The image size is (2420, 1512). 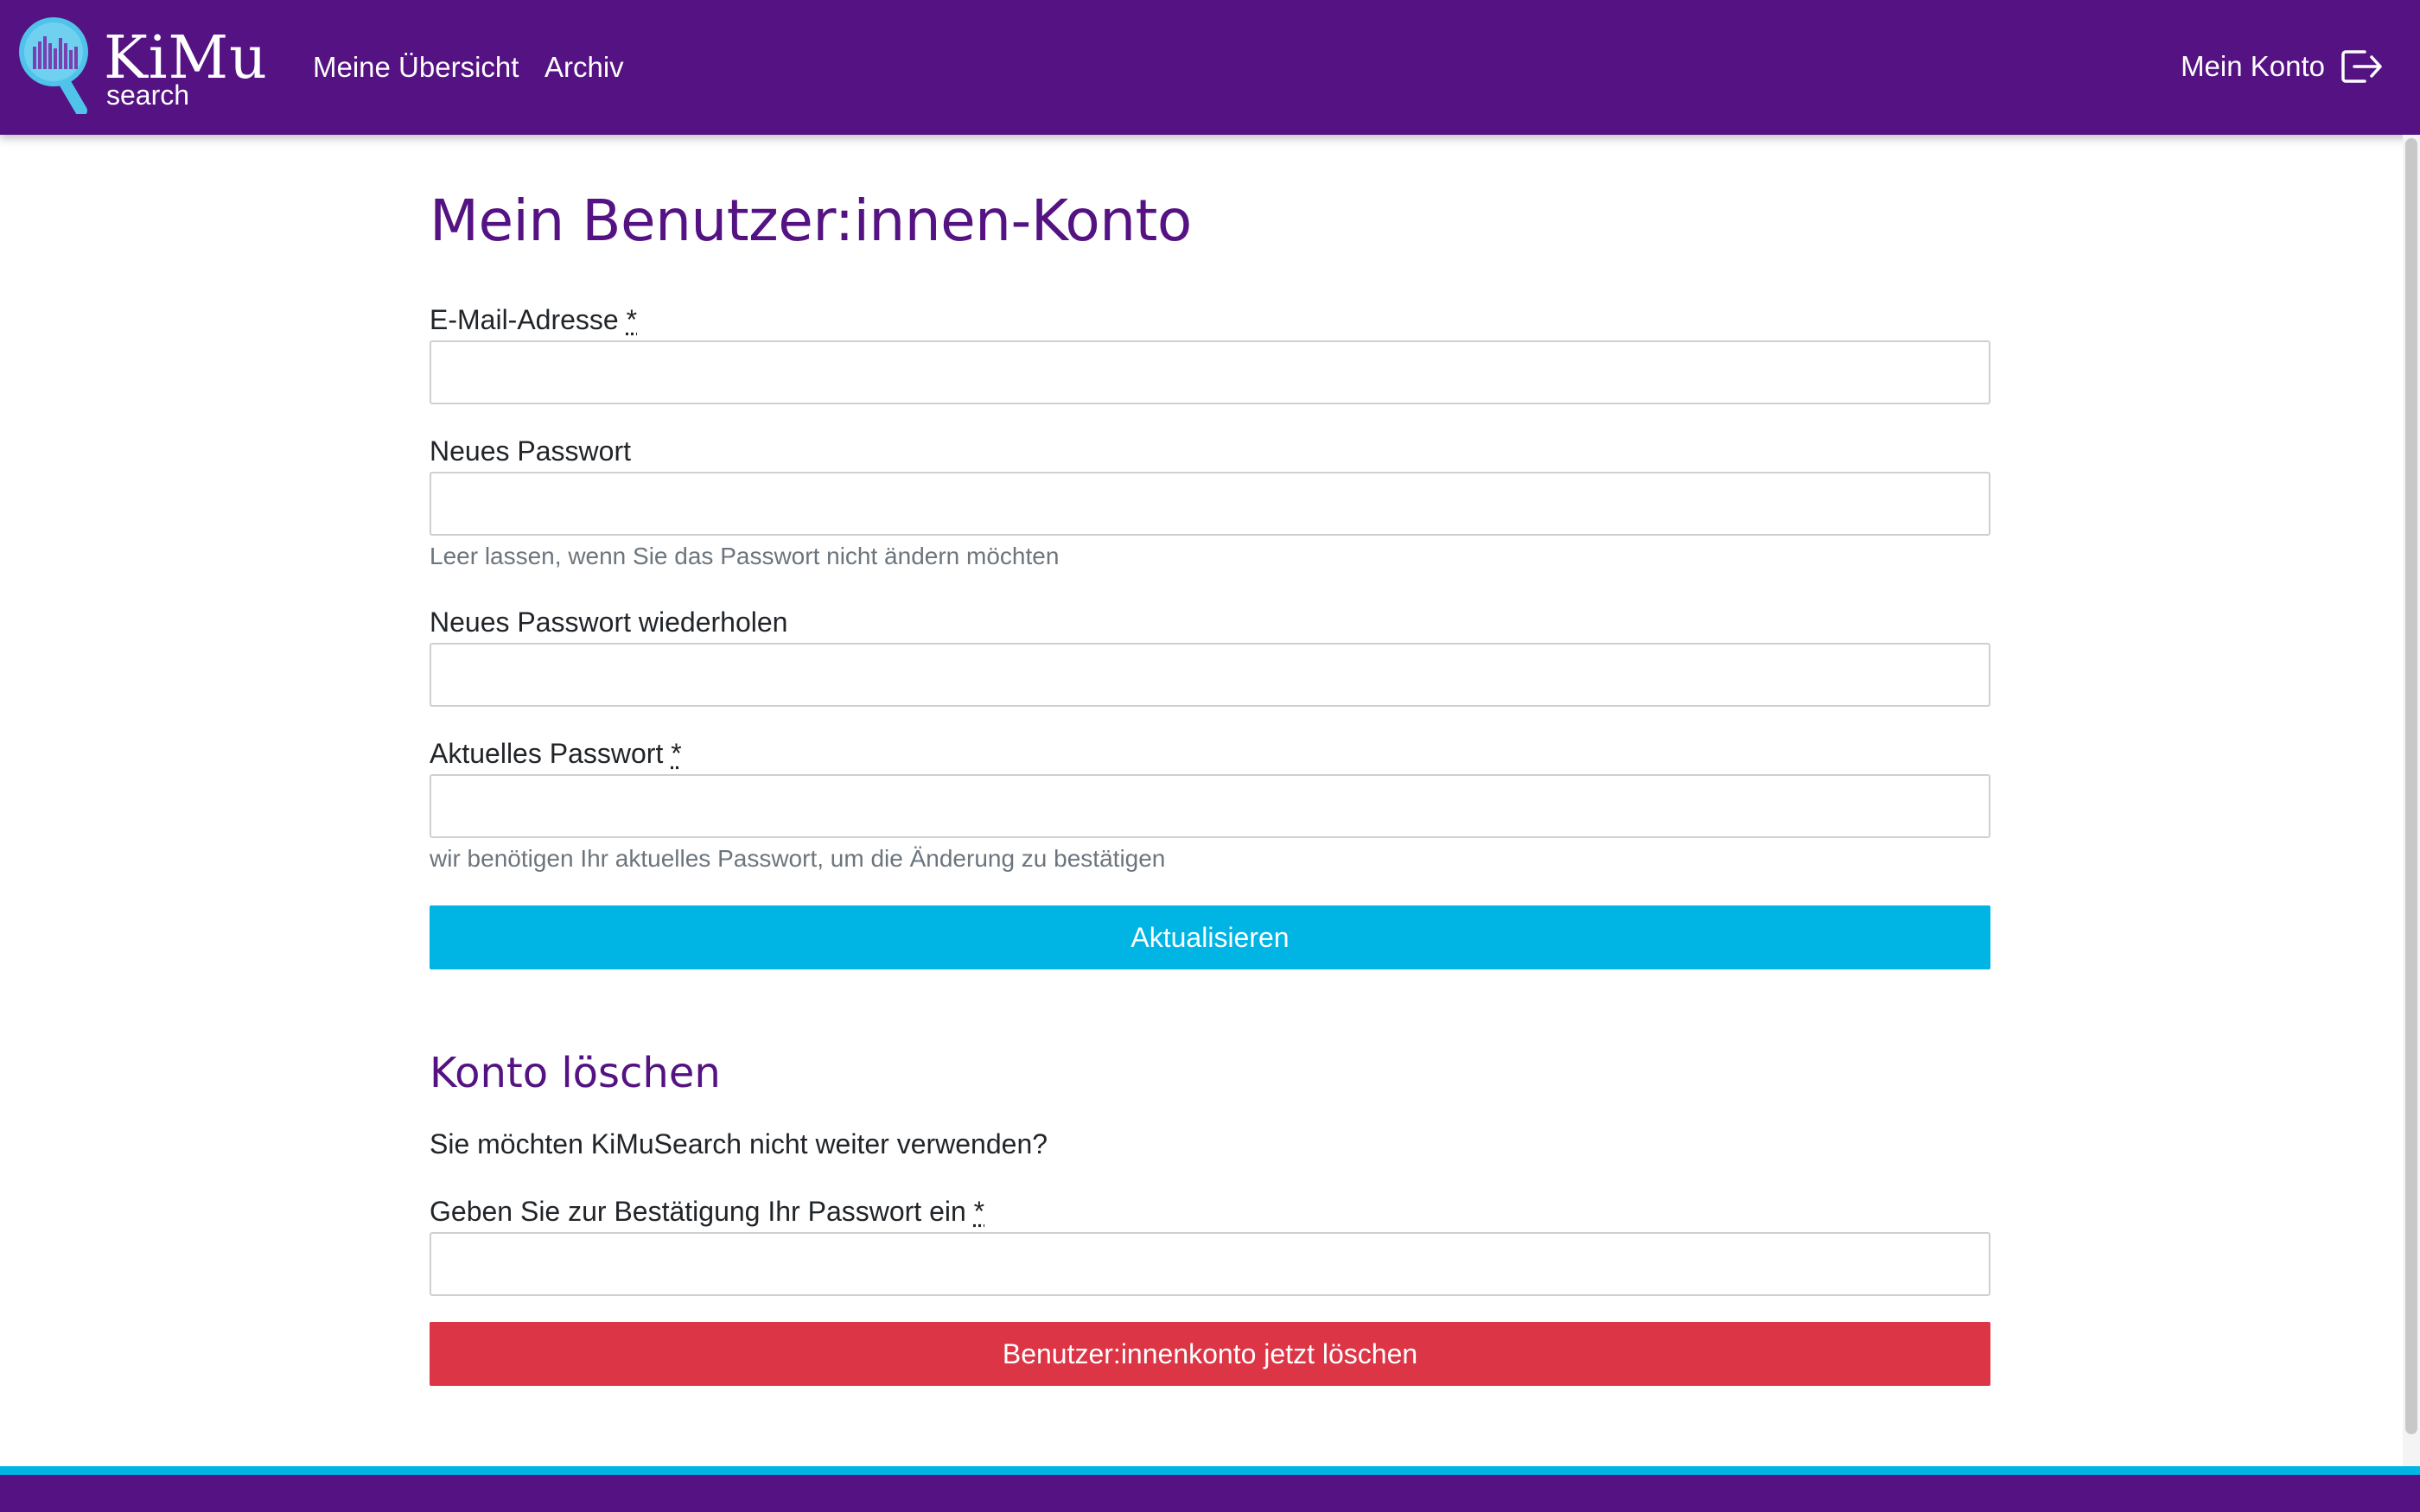 What do you see at coordinates (1210, 504) in the screenshot?
I see `new-password-field` at bounding box center [1210, 504].